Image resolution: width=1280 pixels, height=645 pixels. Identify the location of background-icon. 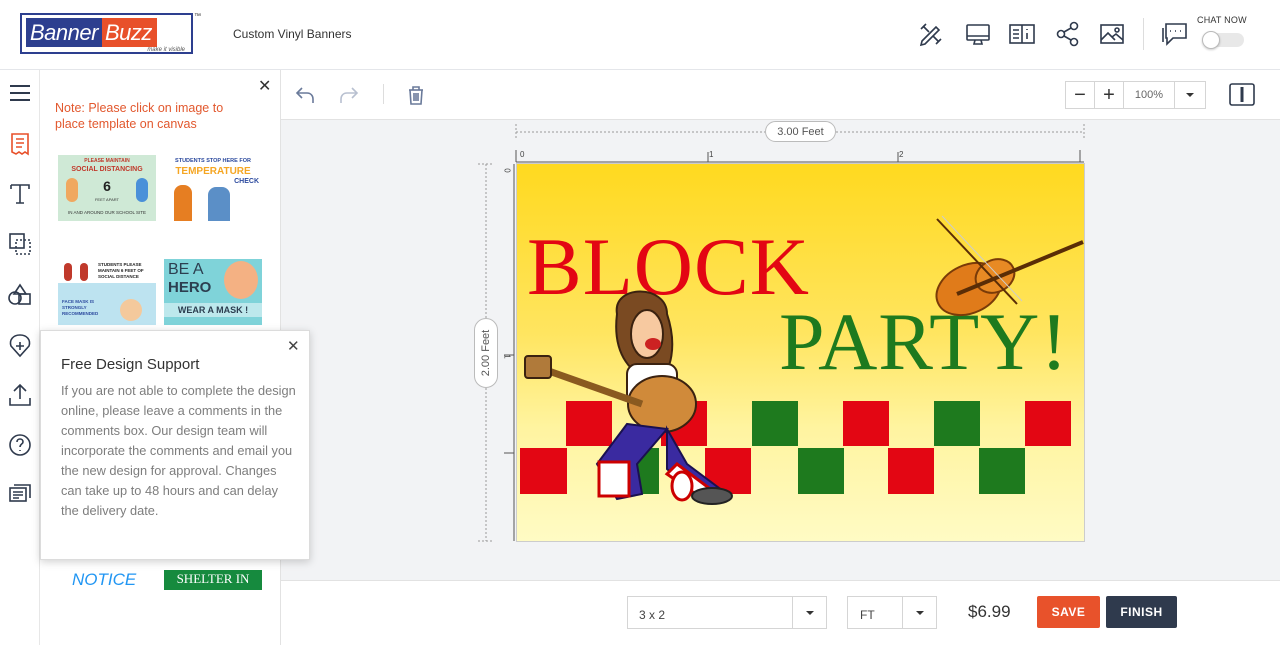
(20, 244).